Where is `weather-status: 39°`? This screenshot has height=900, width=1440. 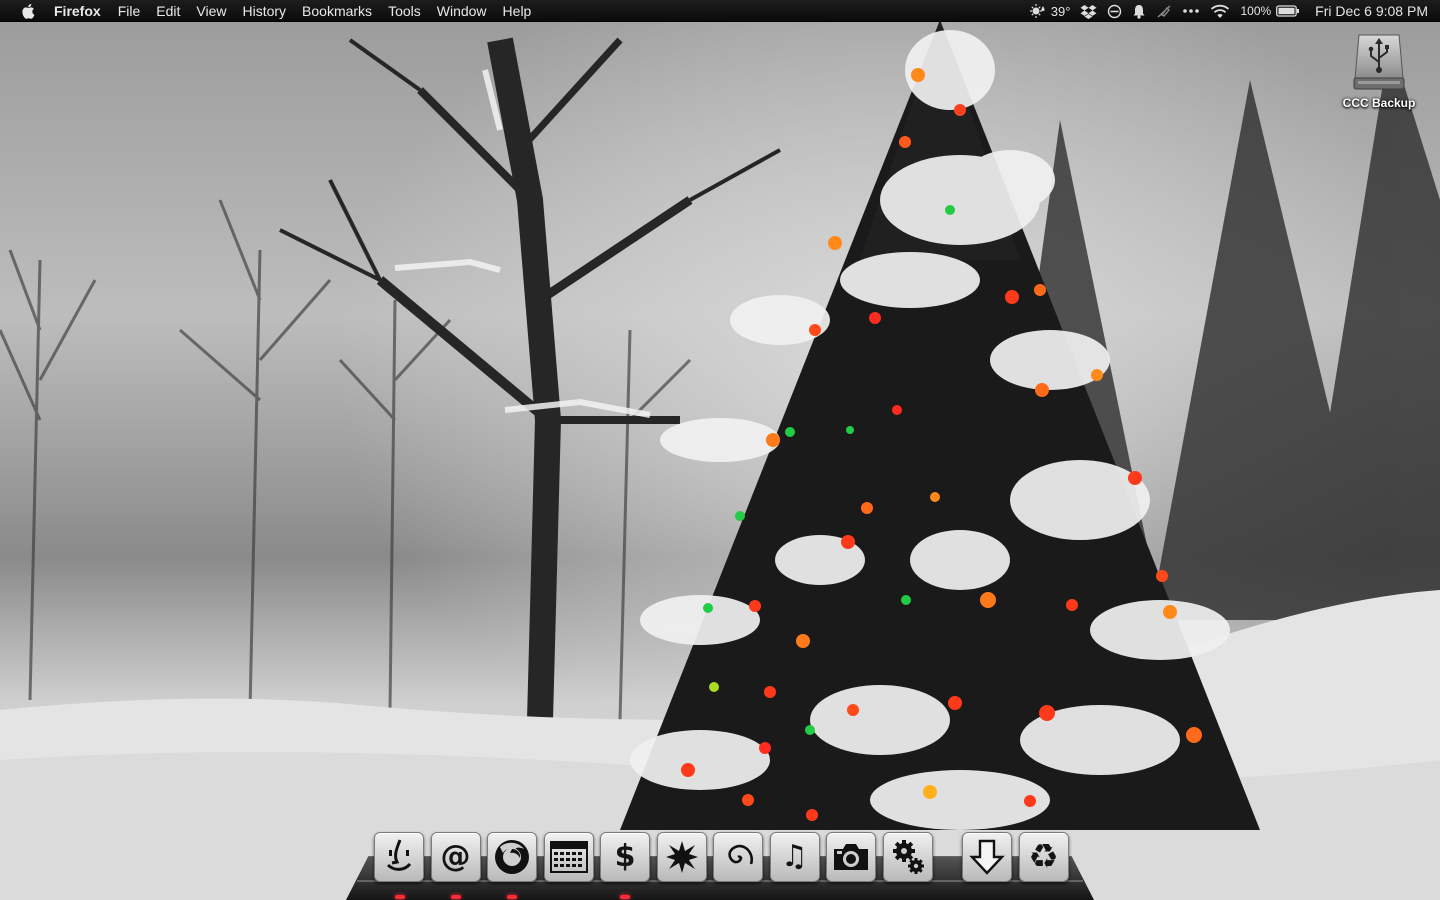 weather-status: 39° is located at coordinates (1050, 11).